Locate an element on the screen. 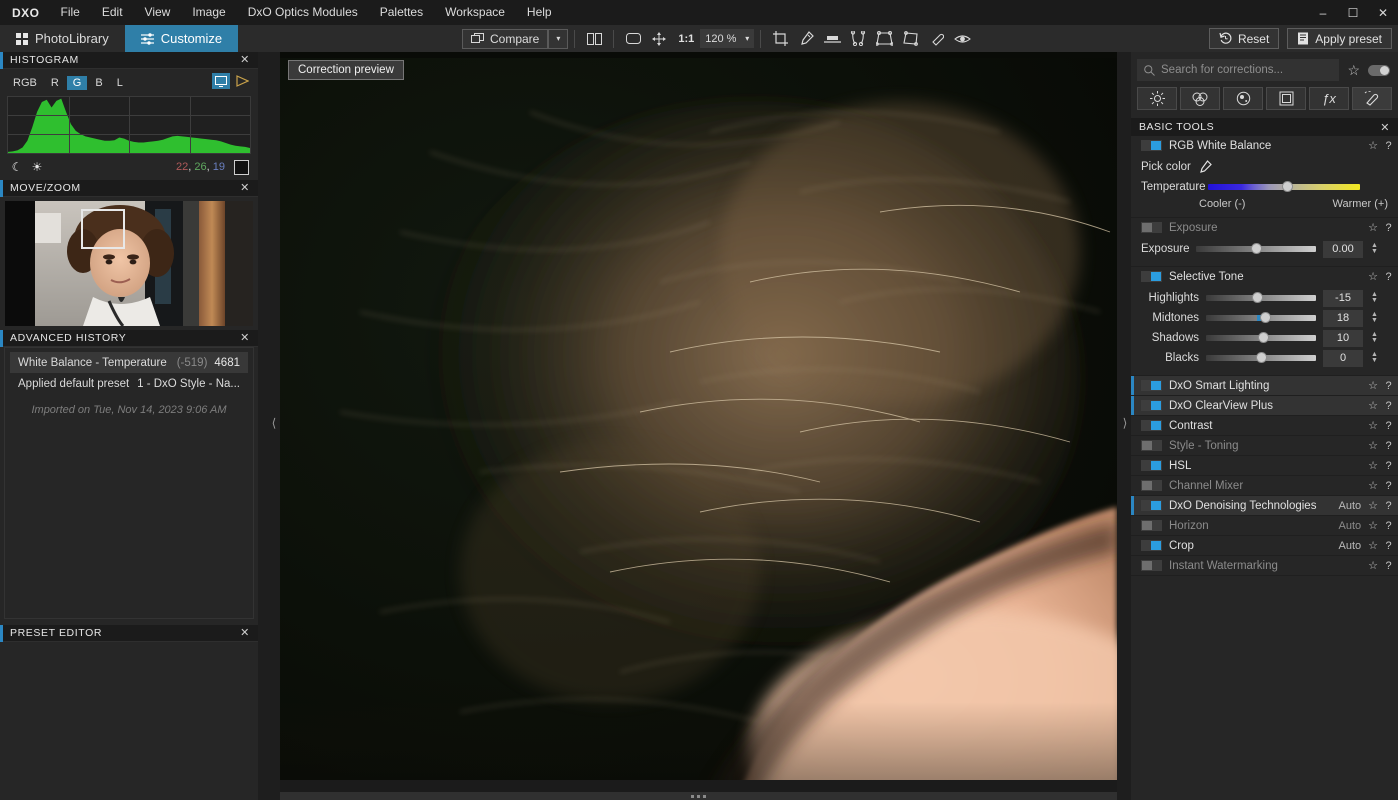 The image size is (1398, 800). tool-dxo-smart-lighting: DxO Smart Lighting ☆ ? is located at coordinates (1264, 386).